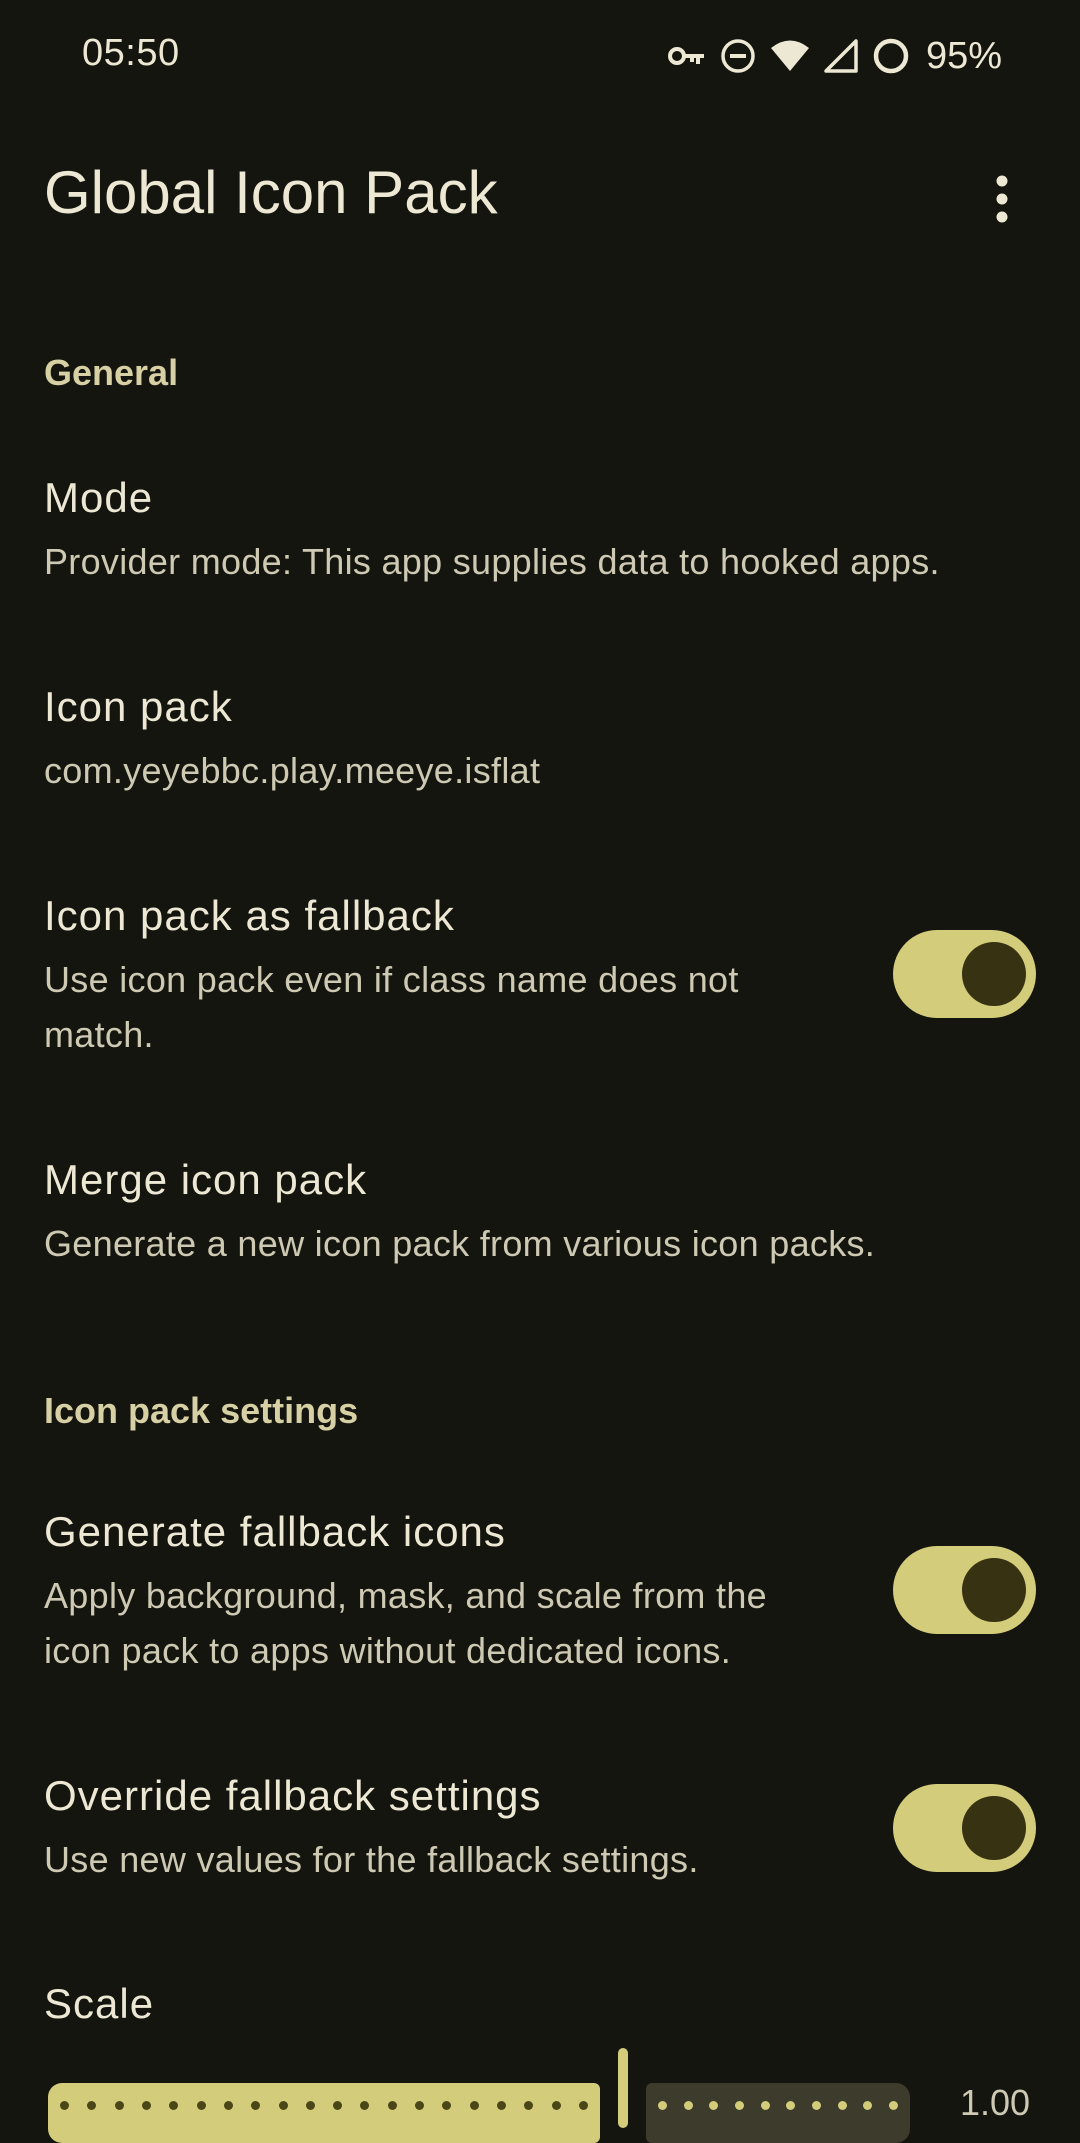  I want to click on category-icon-pack-settings: Icon pack settings, so click(201, 1410).